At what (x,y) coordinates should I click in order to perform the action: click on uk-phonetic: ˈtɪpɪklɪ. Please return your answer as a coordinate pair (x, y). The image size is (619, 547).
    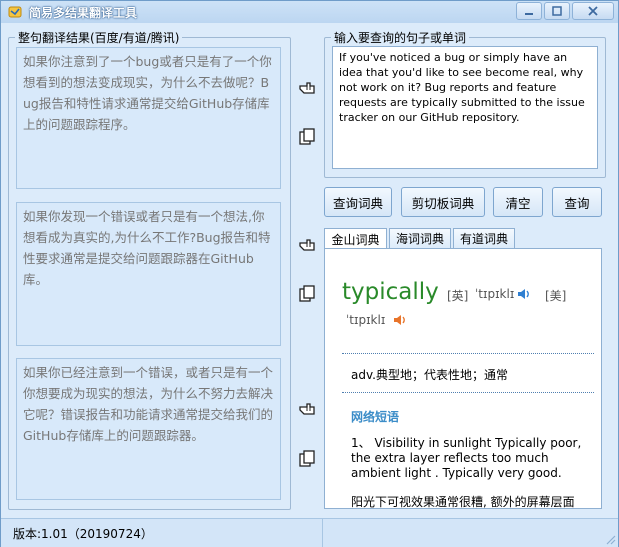
    Looking at the image, I should click on (495, 294).